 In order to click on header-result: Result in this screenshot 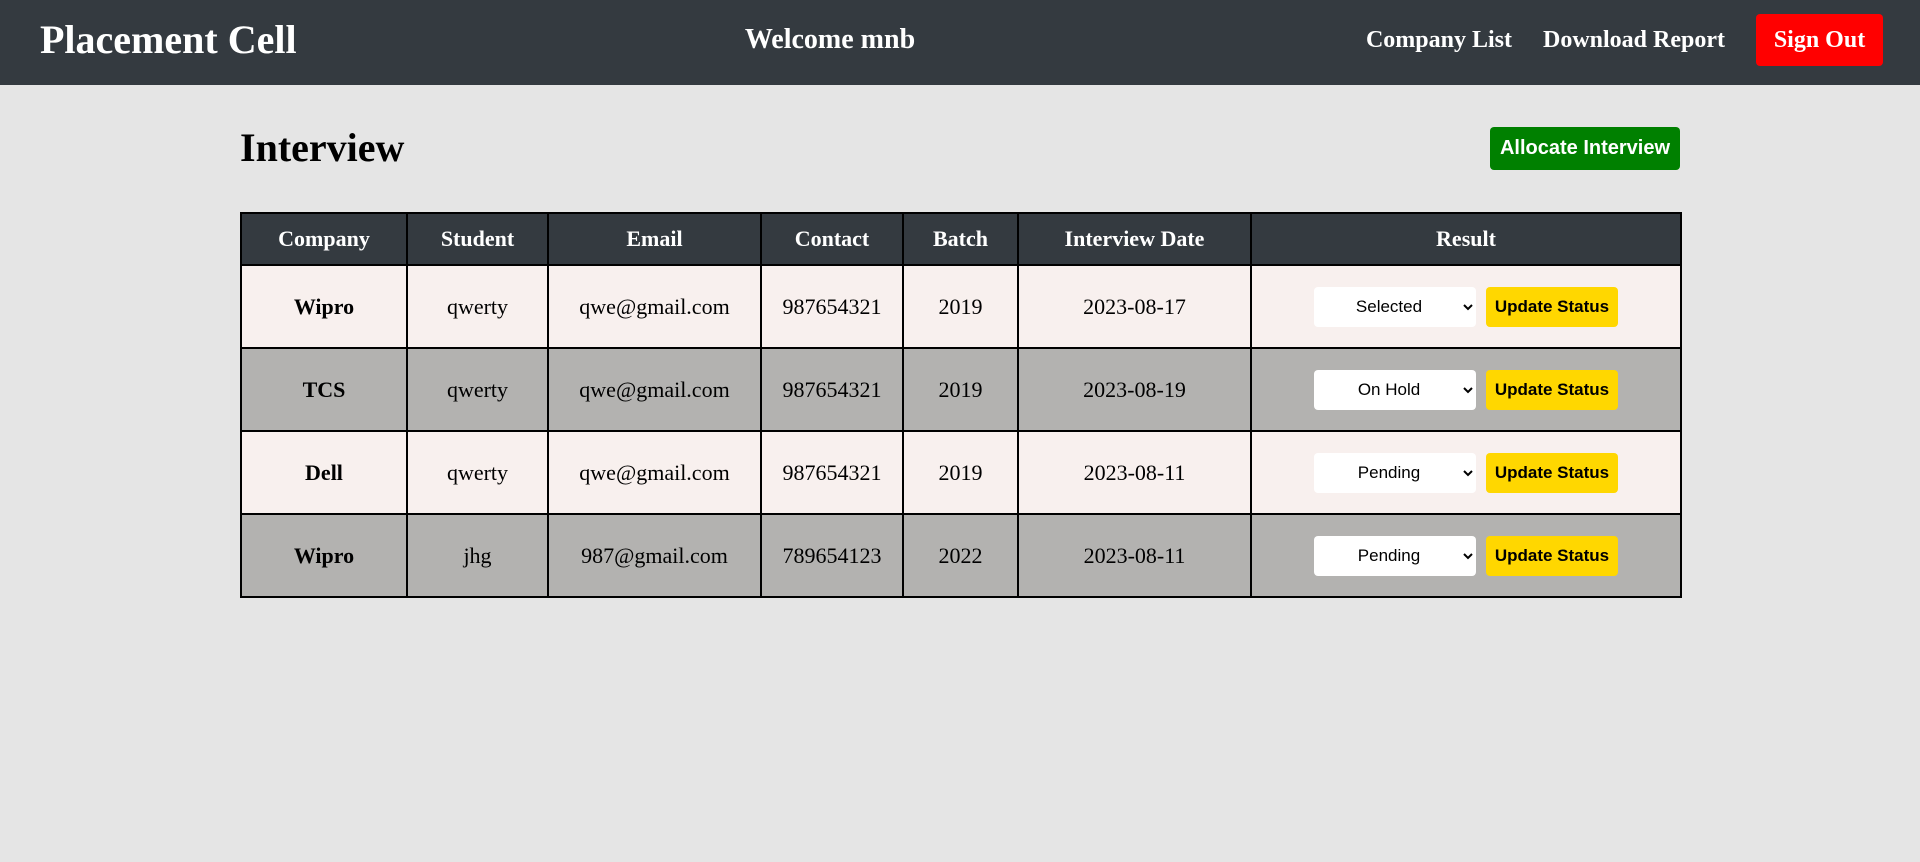, I will do `click(1466, 239)`.